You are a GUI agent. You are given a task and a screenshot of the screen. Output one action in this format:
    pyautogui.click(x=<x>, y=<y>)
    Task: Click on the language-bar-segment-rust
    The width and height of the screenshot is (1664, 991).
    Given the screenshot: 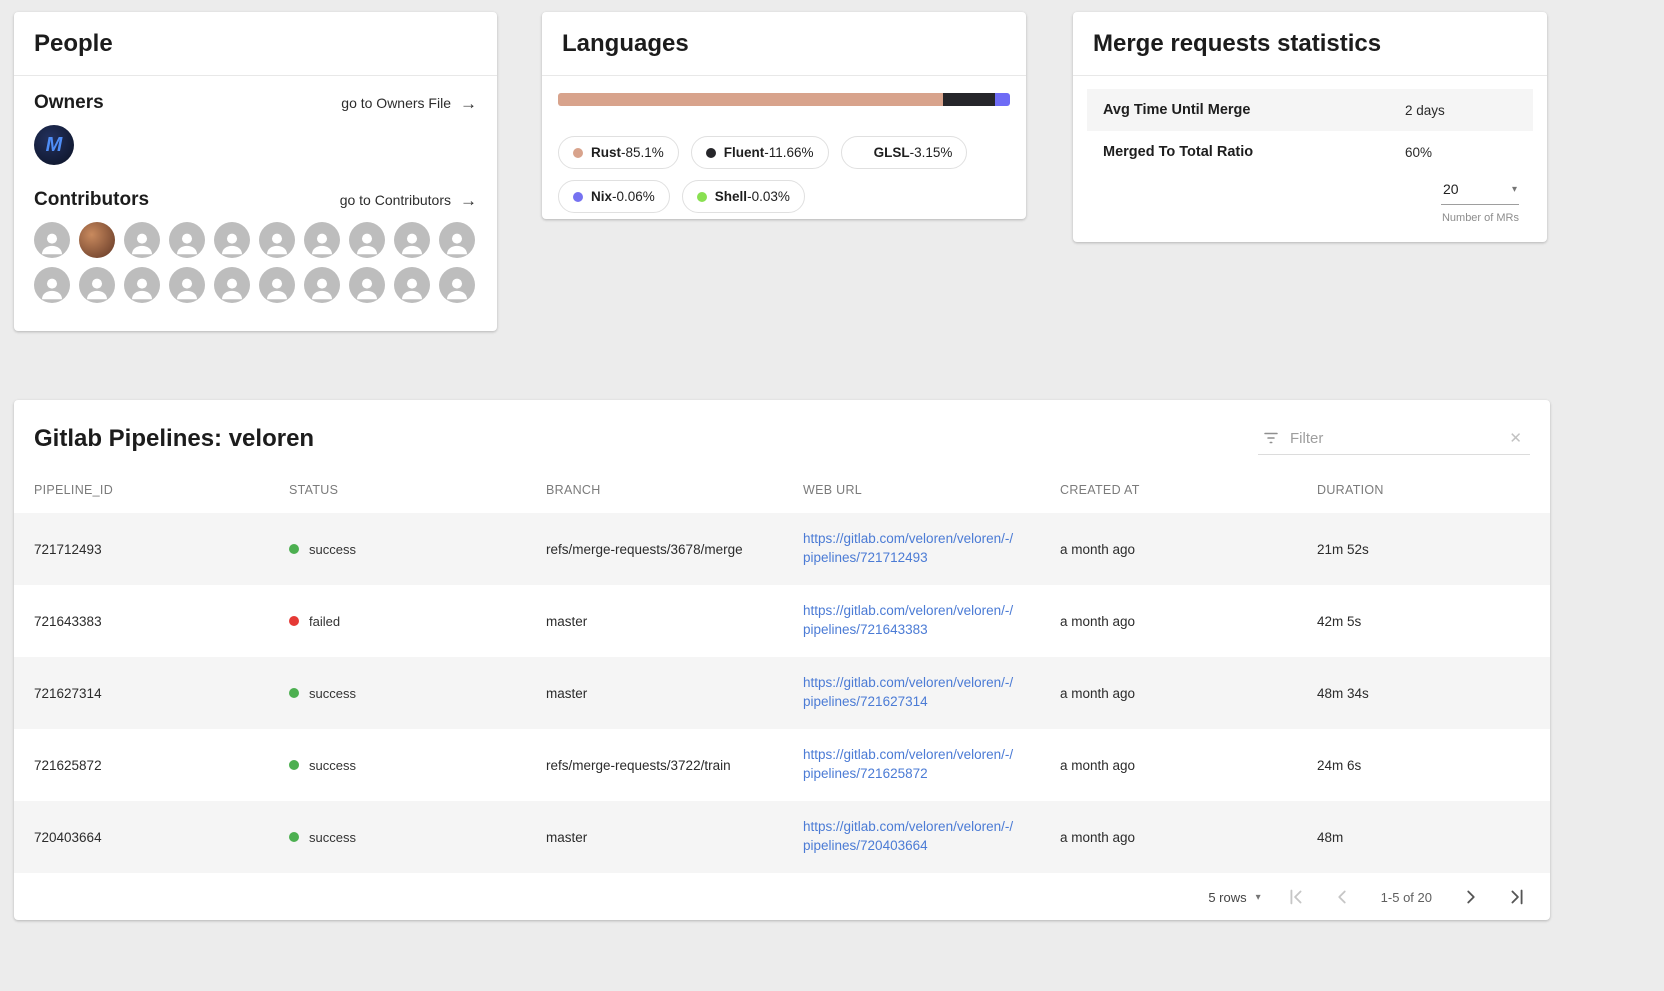 What is the action you would take?
    pyautogui.click(x=750, y=99)
    